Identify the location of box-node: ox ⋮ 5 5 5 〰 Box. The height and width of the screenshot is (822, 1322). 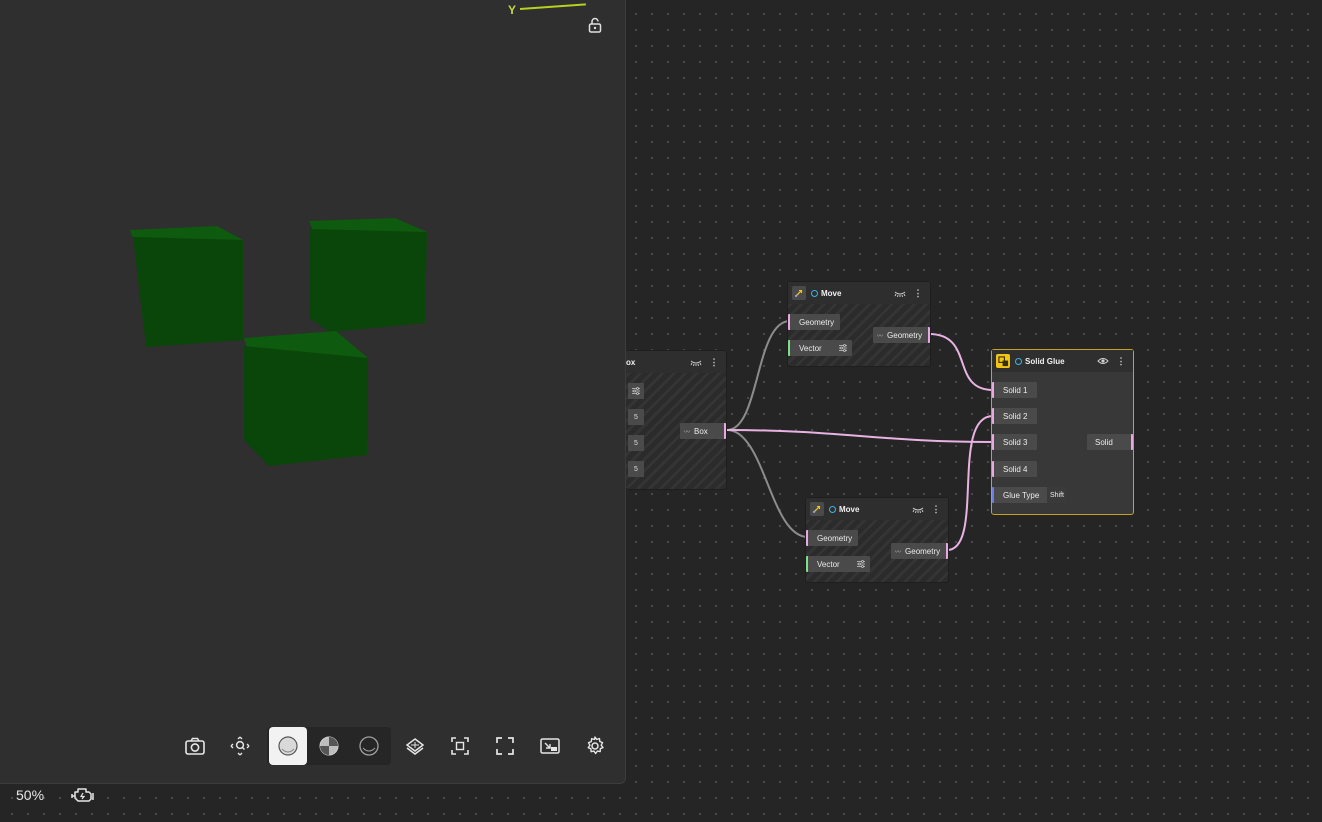
(676, 420).